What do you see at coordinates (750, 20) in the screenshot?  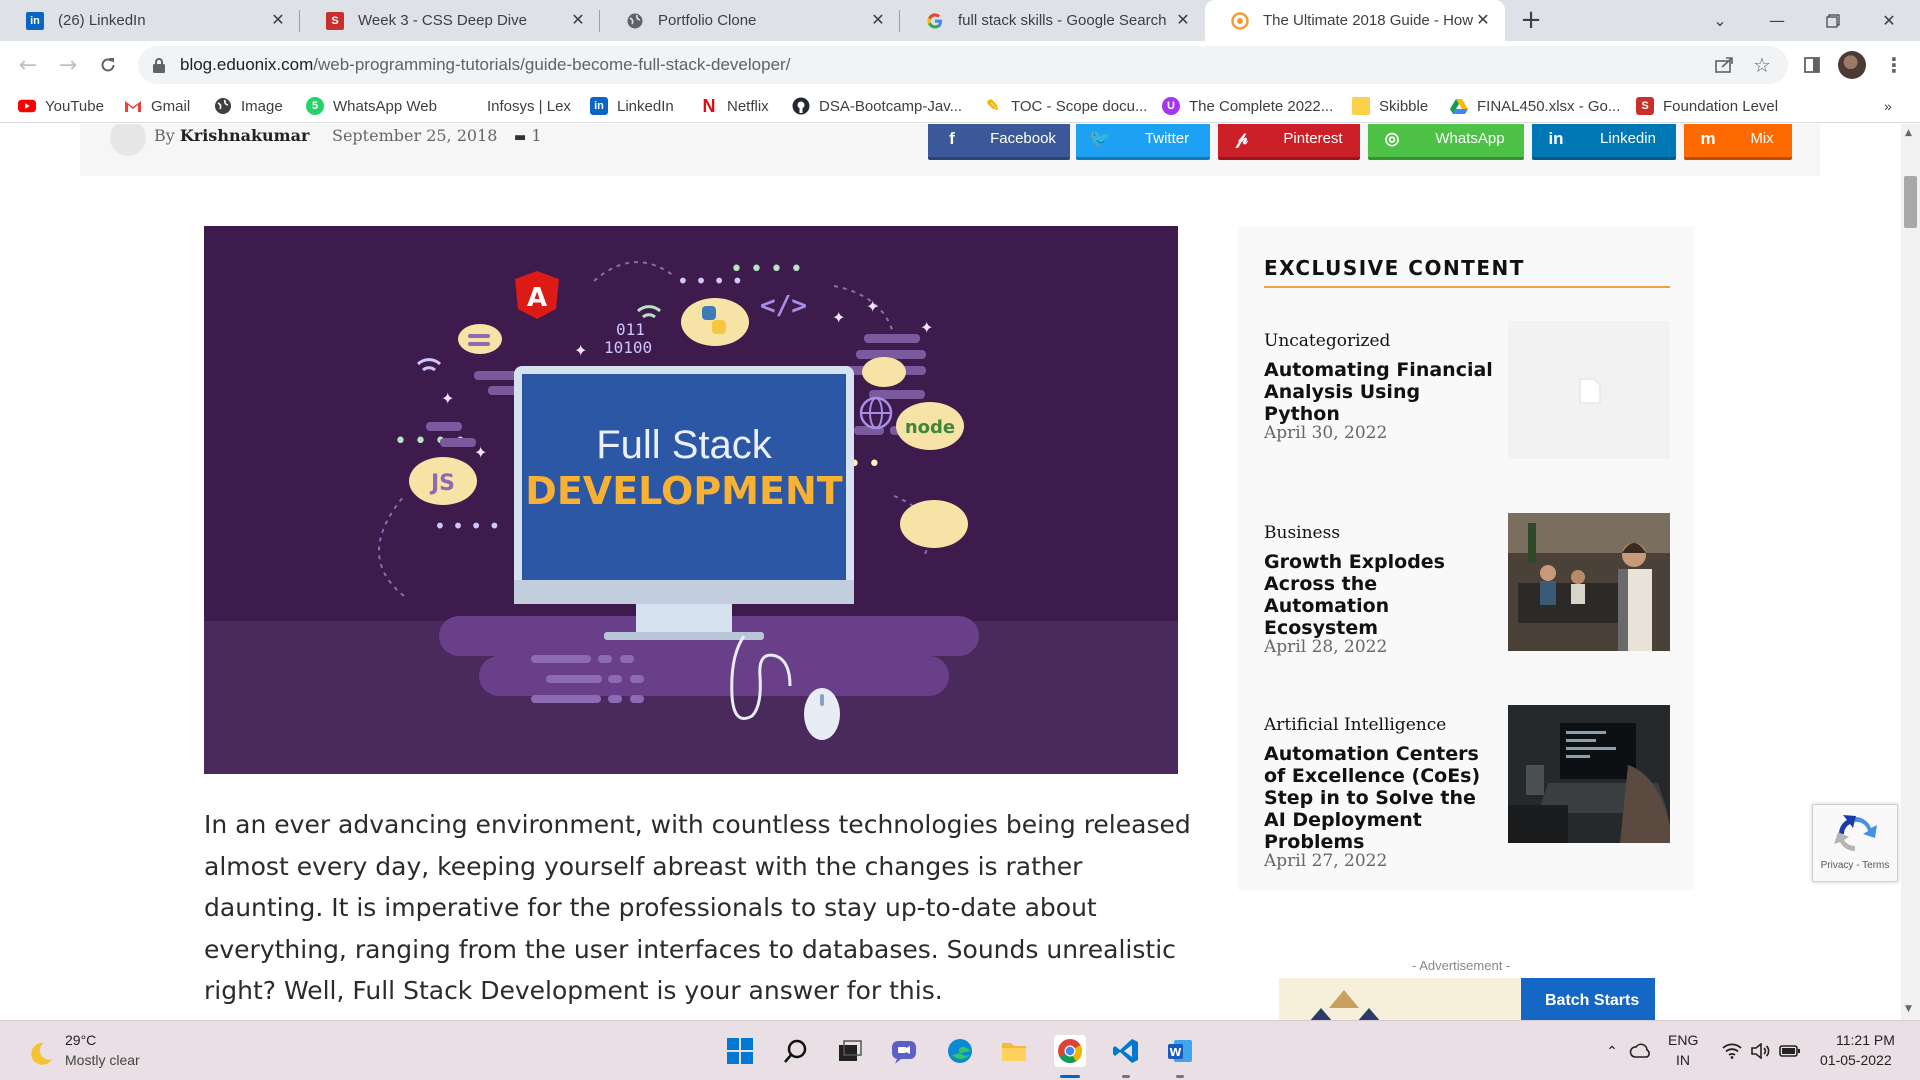 I see `tab-portfolio-clone: Portfolio Clone ✕` at bounding box center [750, 20].